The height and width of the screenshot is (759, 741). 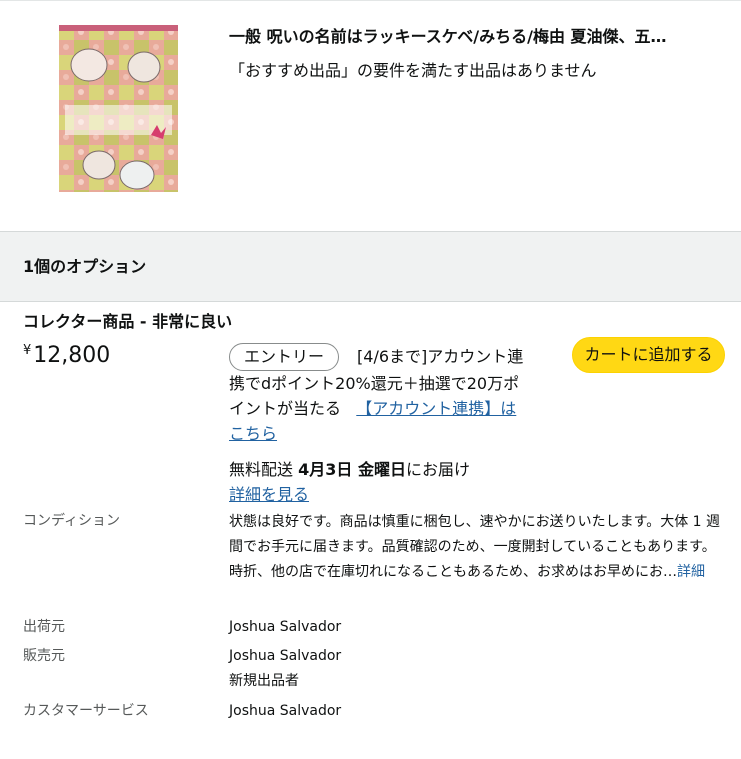 What do you see at coordinates (118, 108) in the screenshot?
I see `product-cover-image` at bounding box center [118, 108].